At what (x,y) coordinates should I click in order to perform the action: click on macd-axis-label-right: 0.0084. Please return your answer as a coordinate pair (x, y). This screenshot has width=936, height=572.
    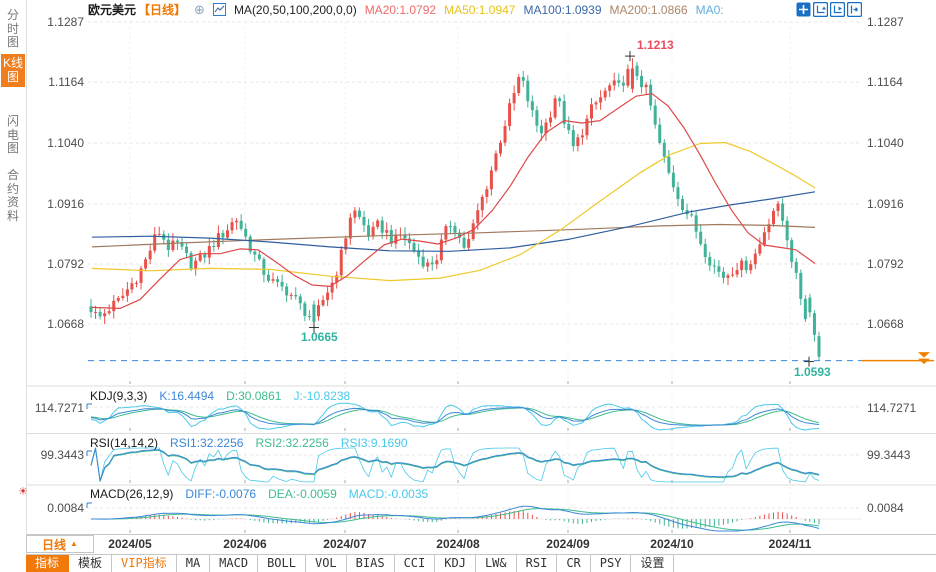
    Looking at the image, I should click on (885, 508).